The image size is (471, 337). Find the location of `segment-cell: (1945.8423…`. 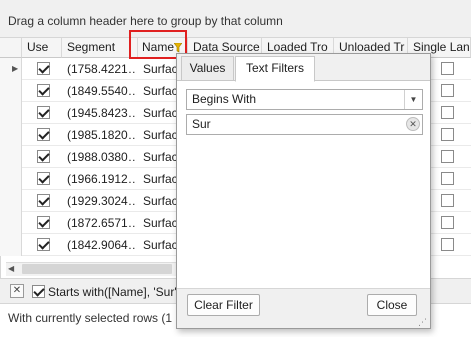

segment-cell: (1945.8423… is located at coordinates (102, 113).